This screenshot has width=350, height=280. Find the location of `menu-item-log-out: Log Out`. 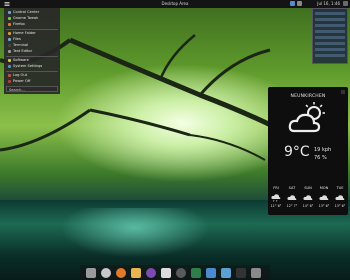

menu-item-log-out: Log Out is located at coordinates (33, 75).